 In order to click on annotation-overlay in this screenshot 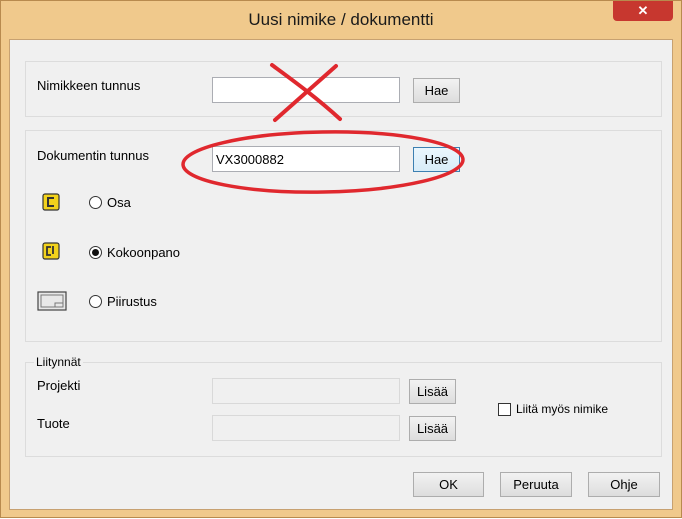, I will do `click(323, 128)`.